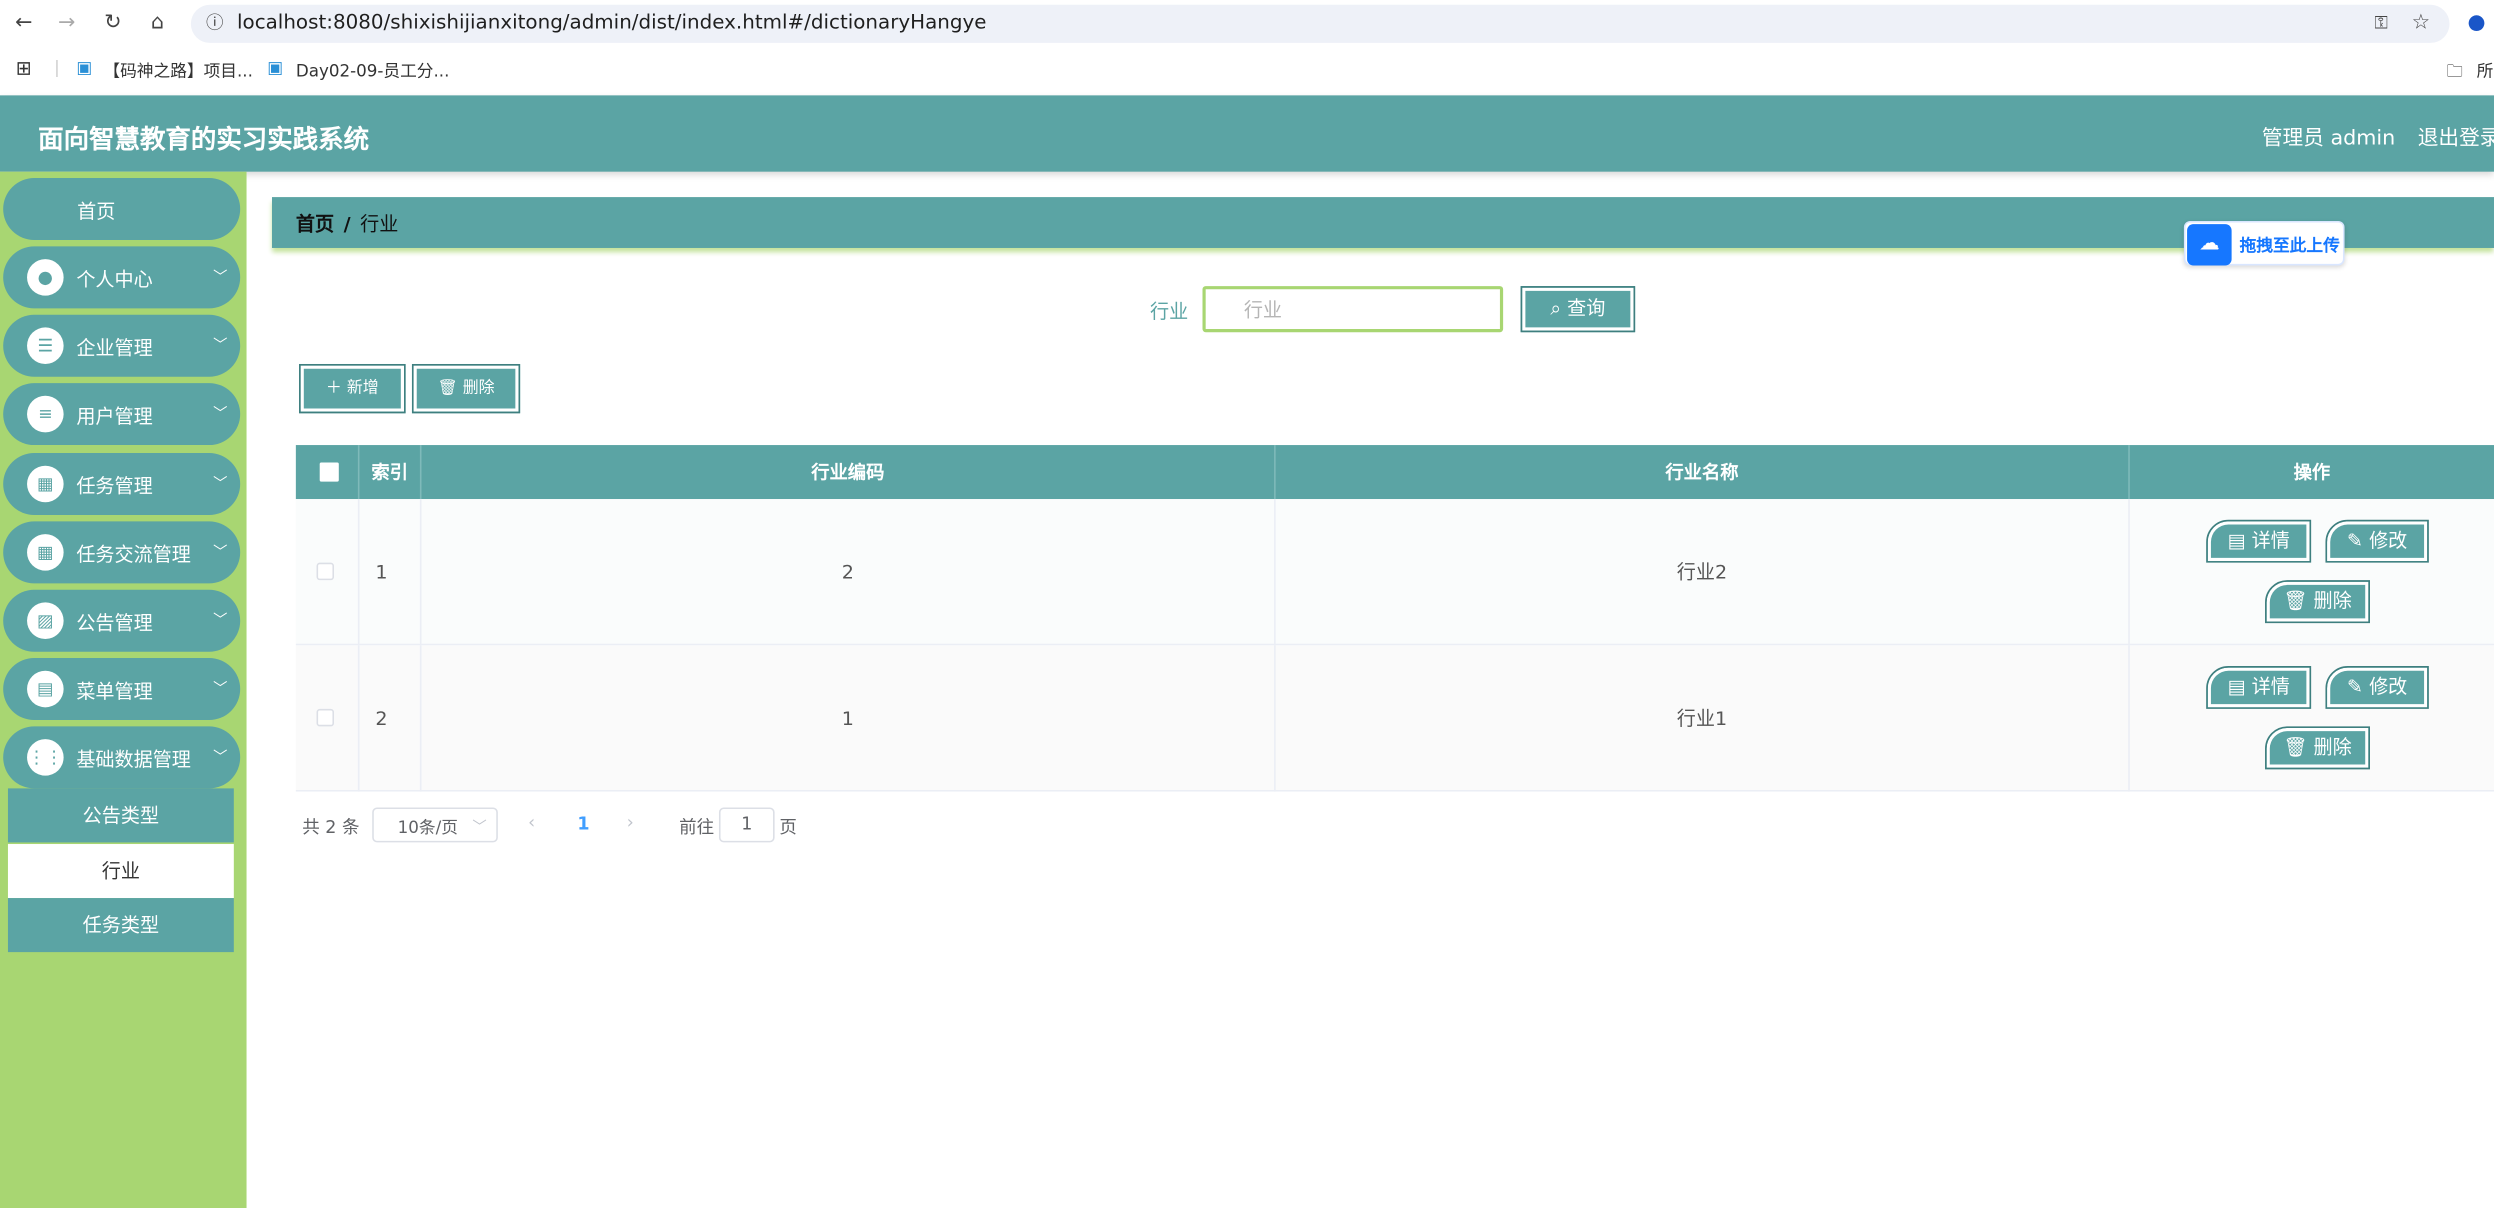 This screenshot has width=2494, height=1208. I want to click on key-icon: ⚿, so click(2380, 23).